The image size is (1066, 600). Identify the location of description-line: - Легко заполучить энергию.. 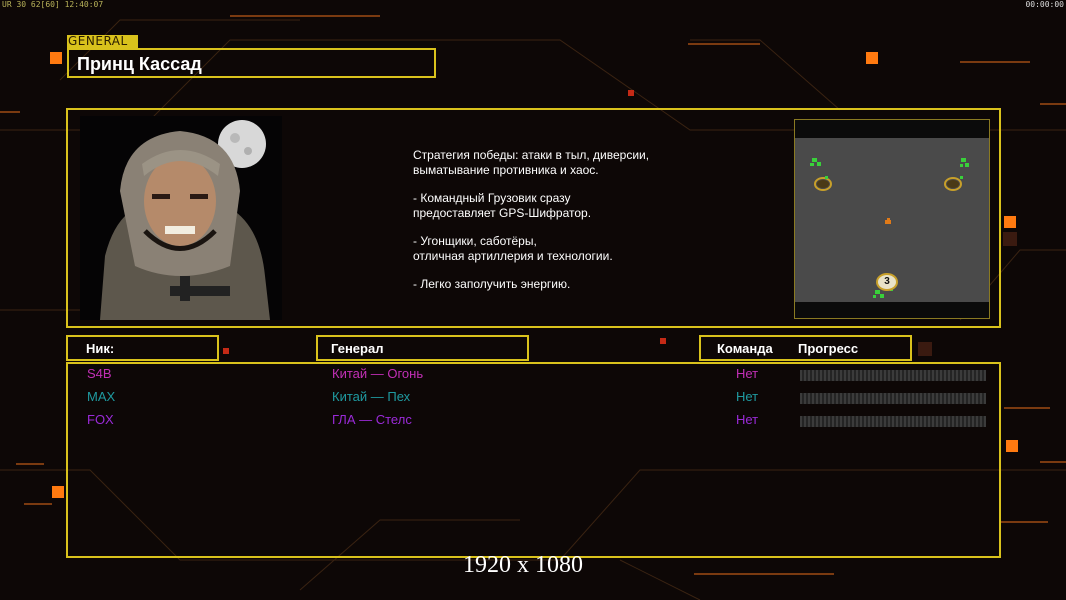
(492, 284).